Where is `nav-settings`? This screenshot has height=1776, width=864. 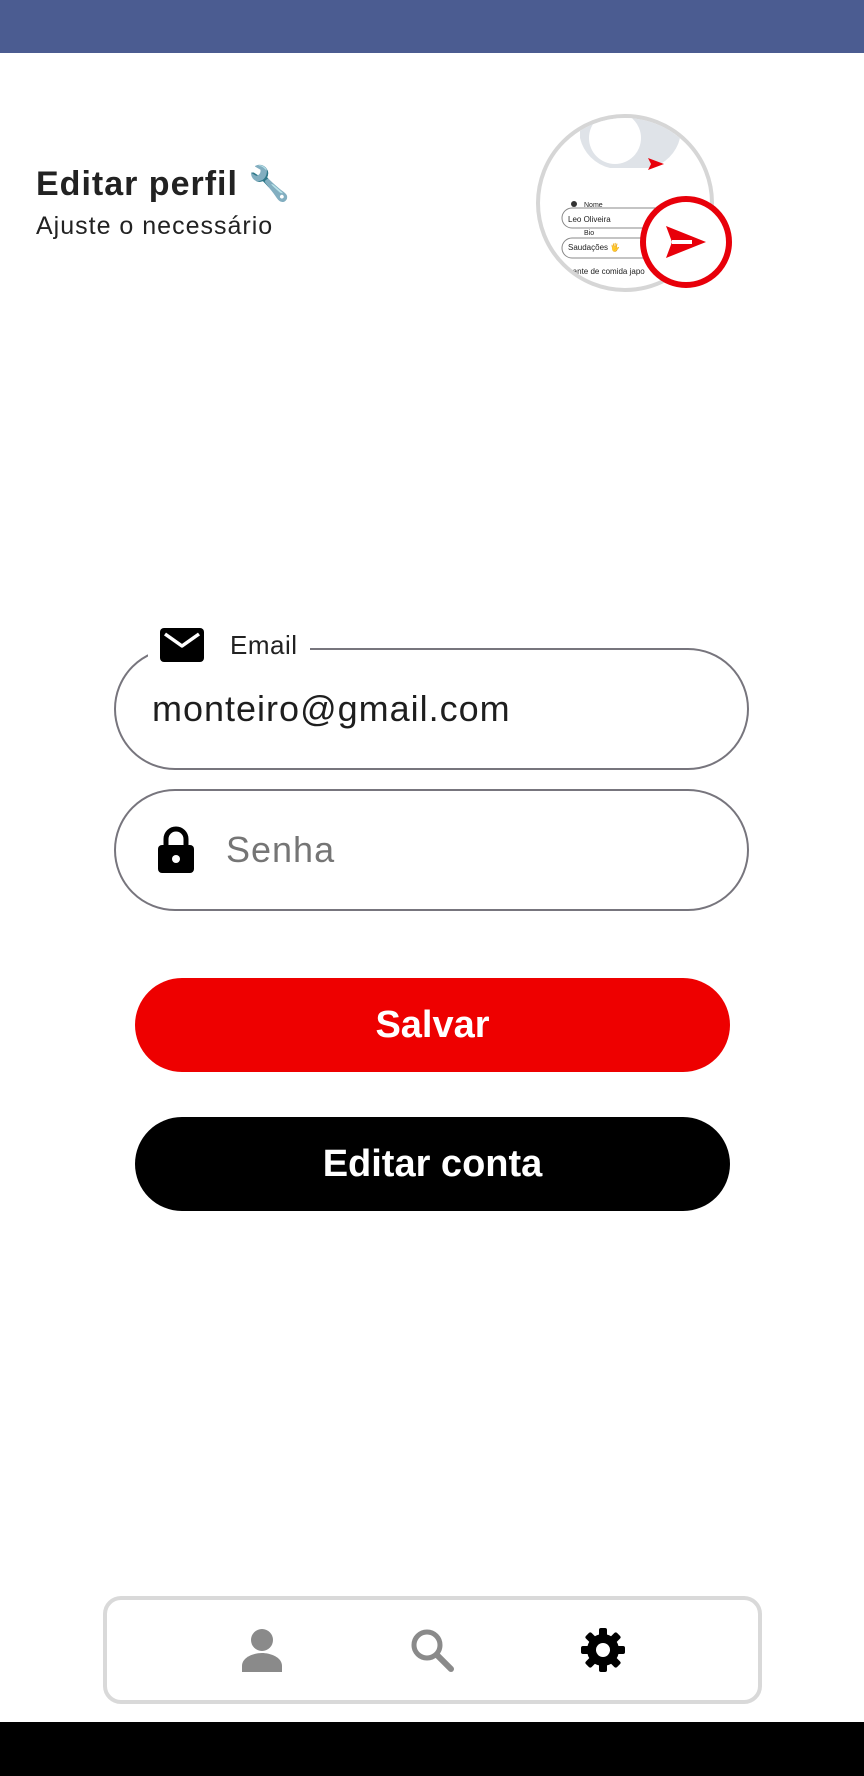
nav-settings is located at coordinates (603, 1650).